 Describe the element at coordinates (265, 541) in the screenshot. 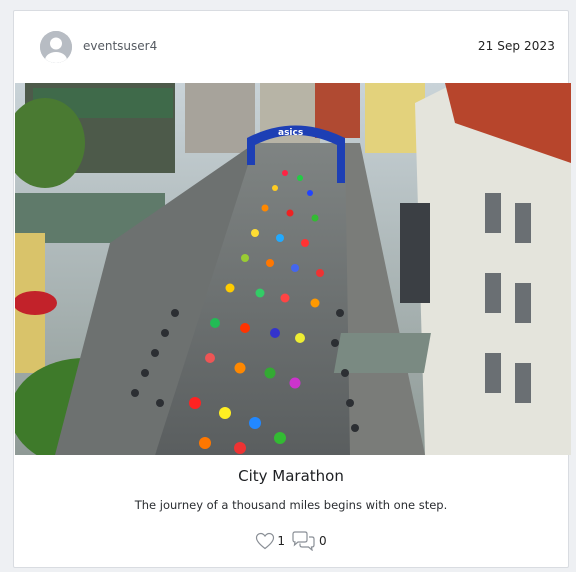

I see `heart-icon` at that location.